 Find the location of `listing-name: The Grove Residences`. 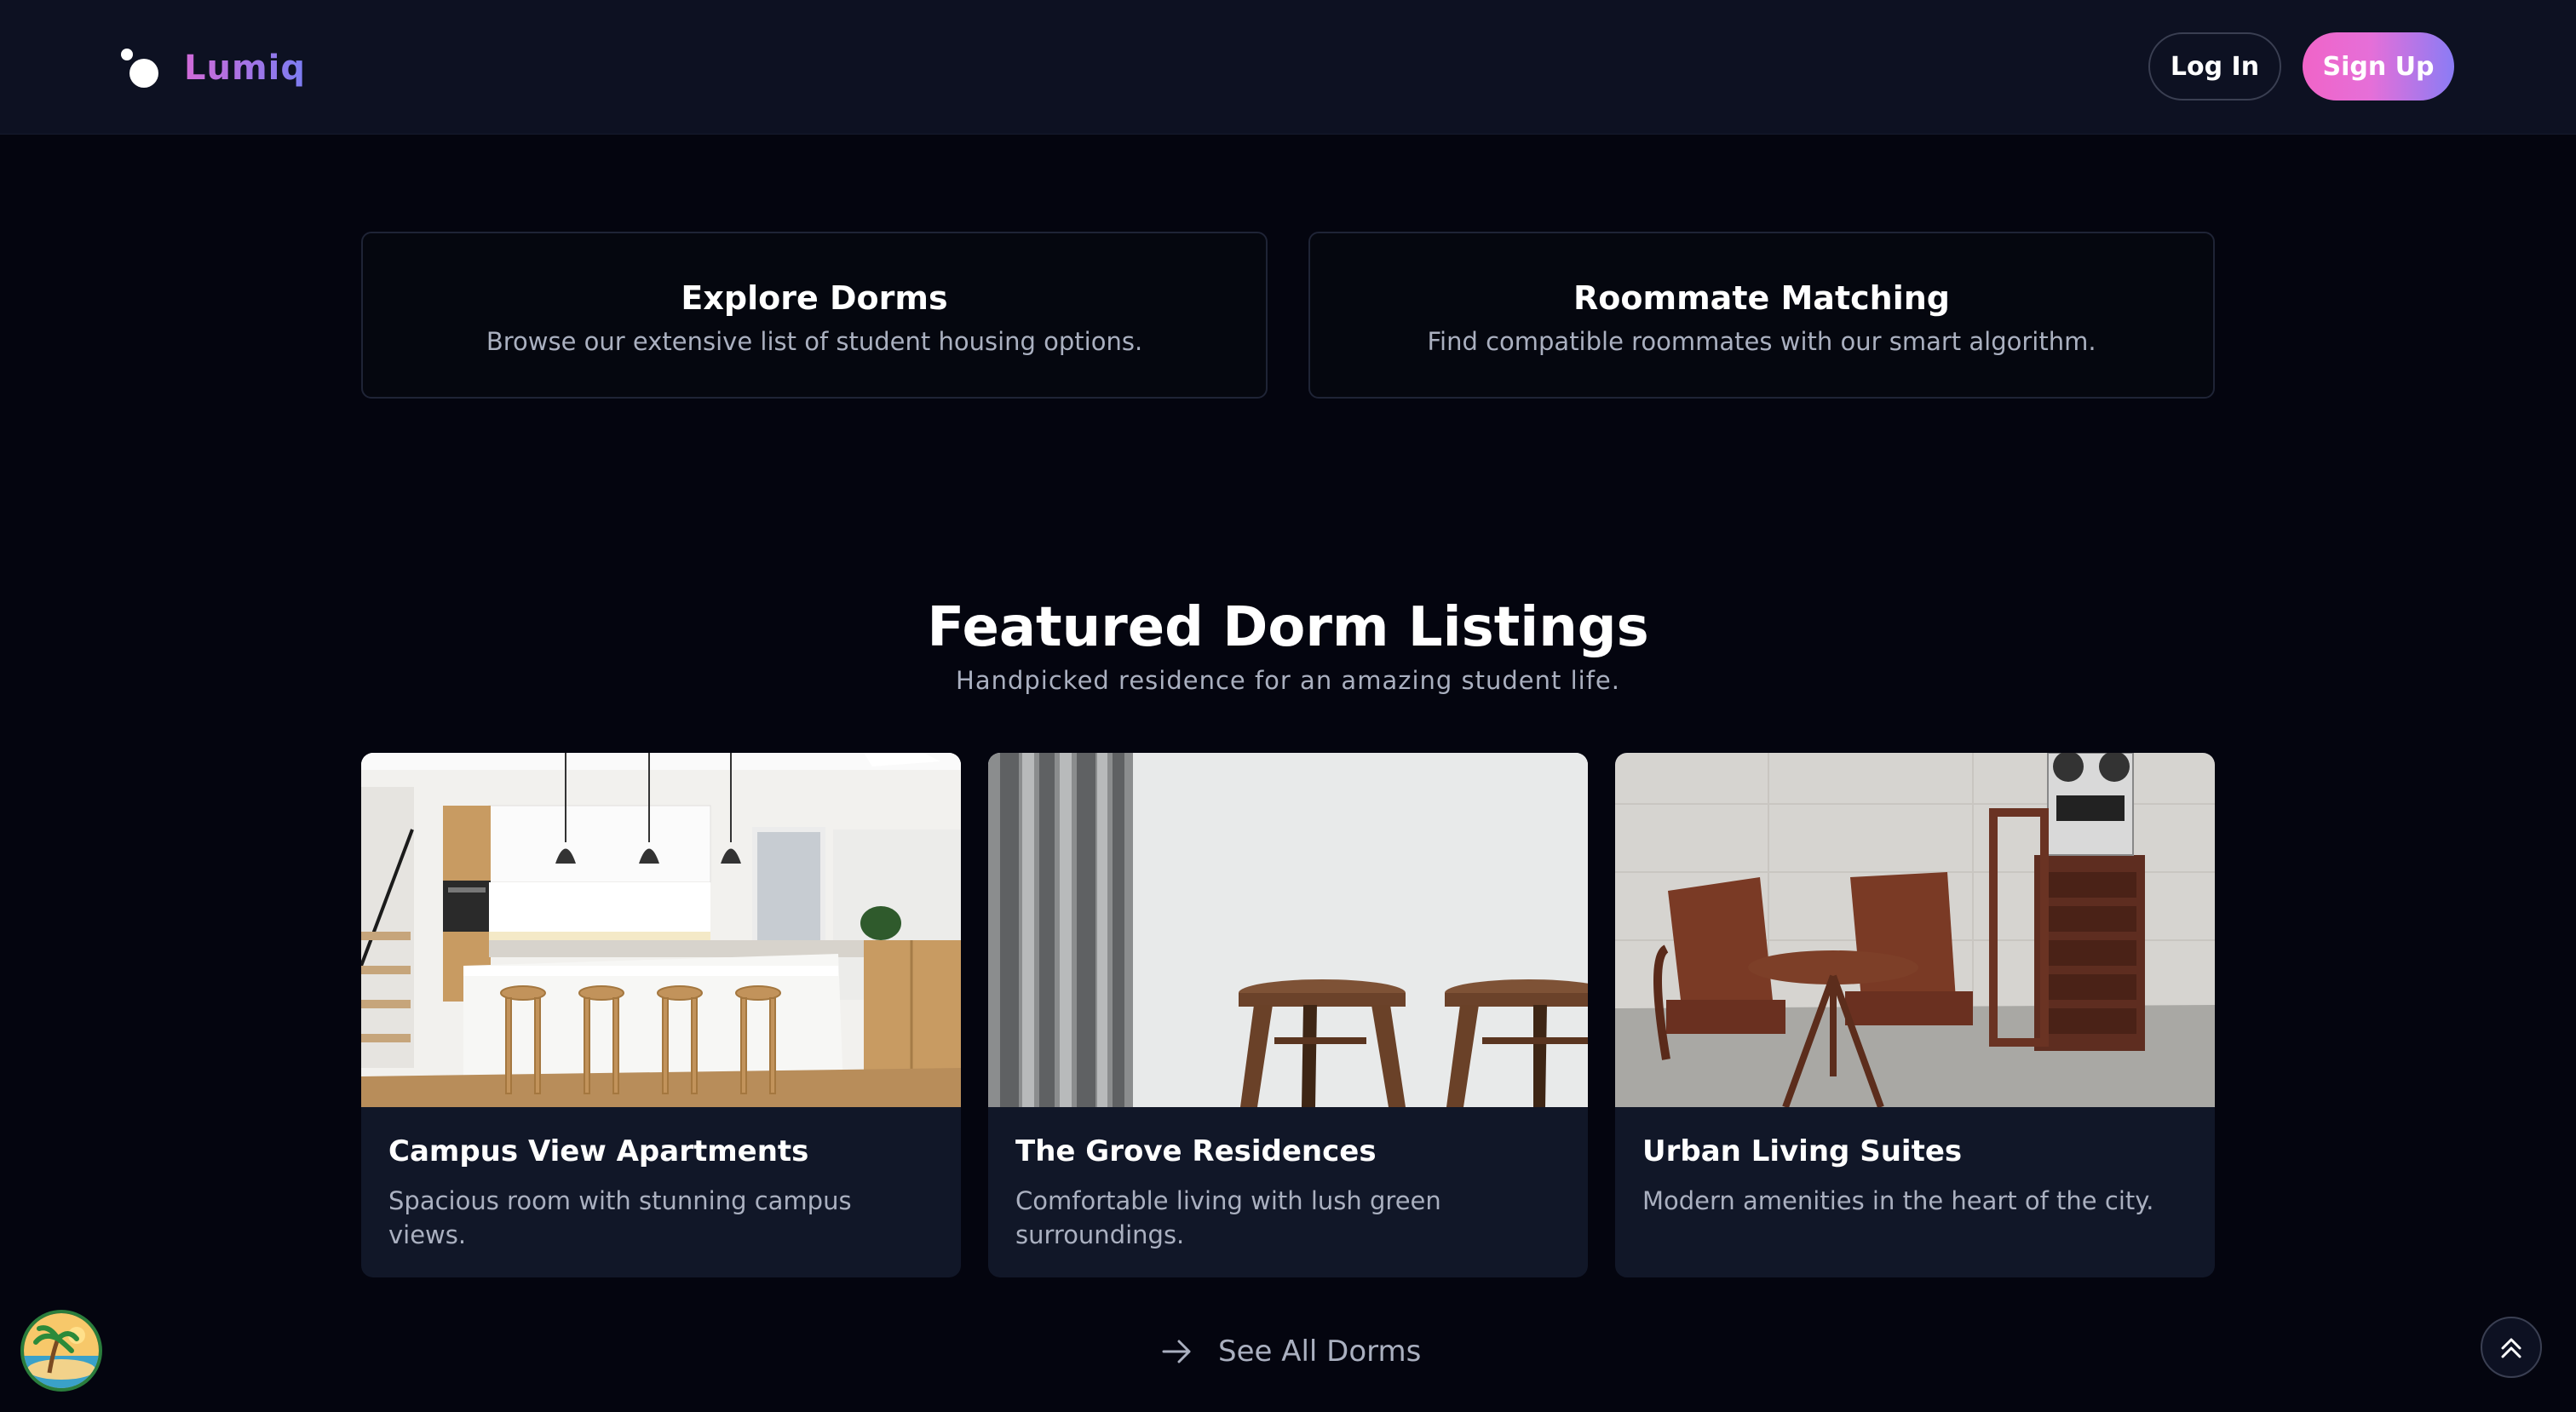

listing-name: The Grove Residences is located at coordinates (1196, 1151).